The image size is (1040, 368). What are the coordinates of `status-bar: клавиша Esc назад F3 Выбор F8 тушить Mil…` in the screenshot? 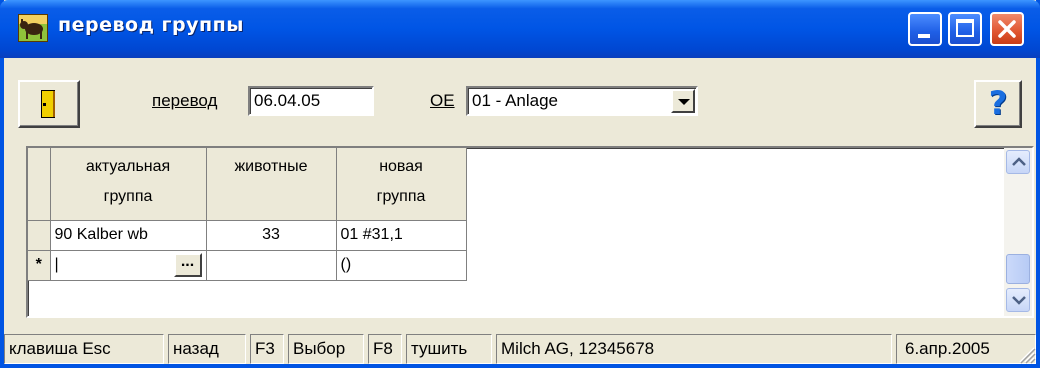 It's located at (520, 349).